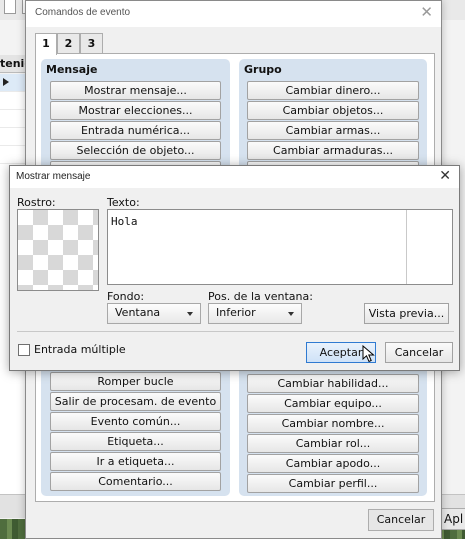  What do you see at coordinates (46, 44) in the screenshot?
I see `tab-1: 1` at bounding box center [46, 44].